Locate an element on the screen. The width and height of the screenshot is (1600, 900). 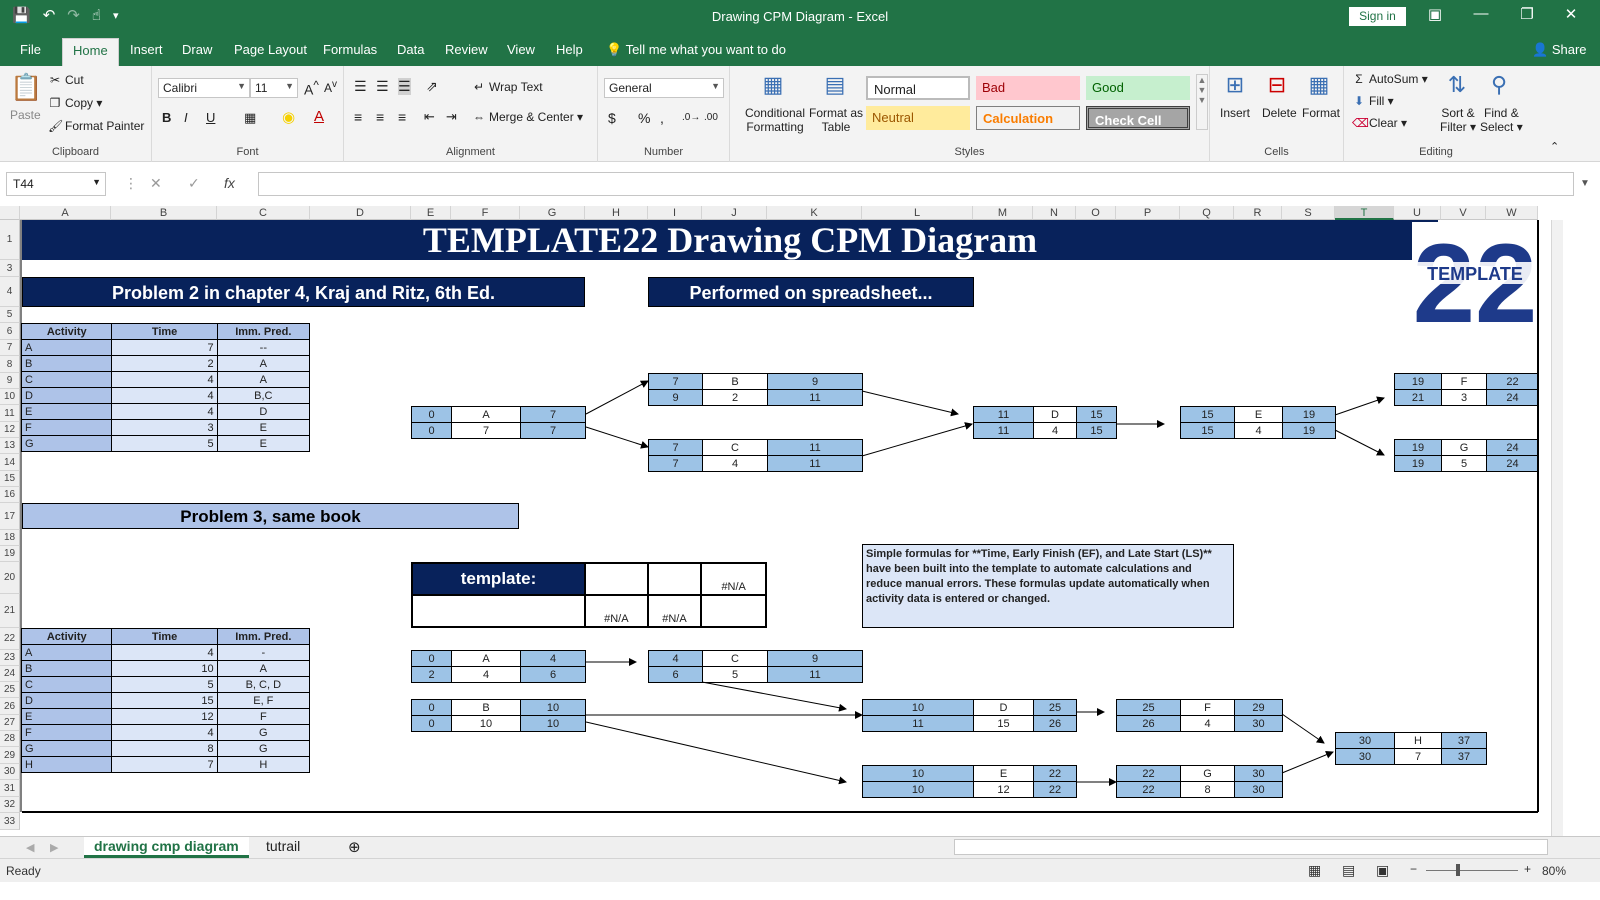
tab-help: Help is located at coordinates (569, 49).